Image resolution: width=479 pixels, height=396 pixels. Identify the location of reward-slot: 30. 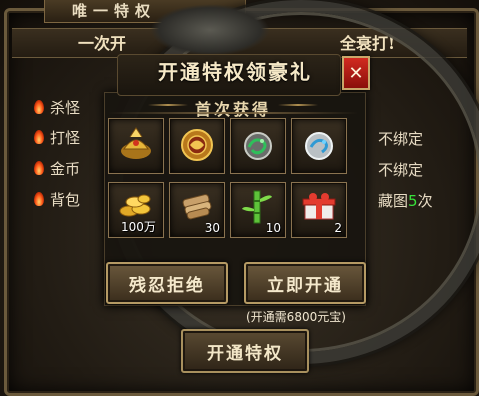
(197, 210).